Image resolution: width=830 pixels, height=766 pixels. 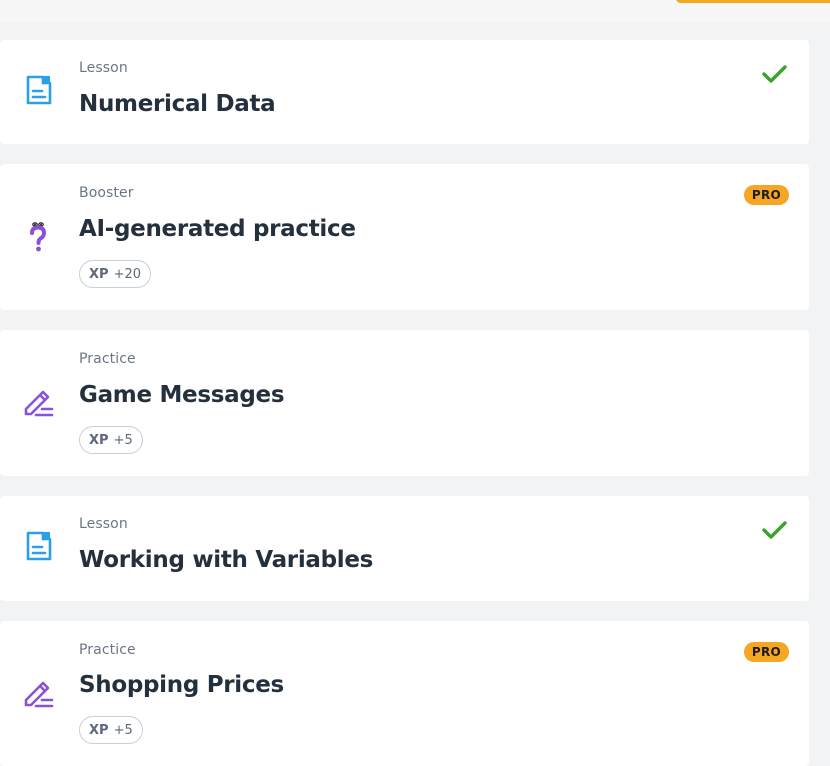 I want to click on xp-reward-badge: XP +20, so click(x=115, y=274).